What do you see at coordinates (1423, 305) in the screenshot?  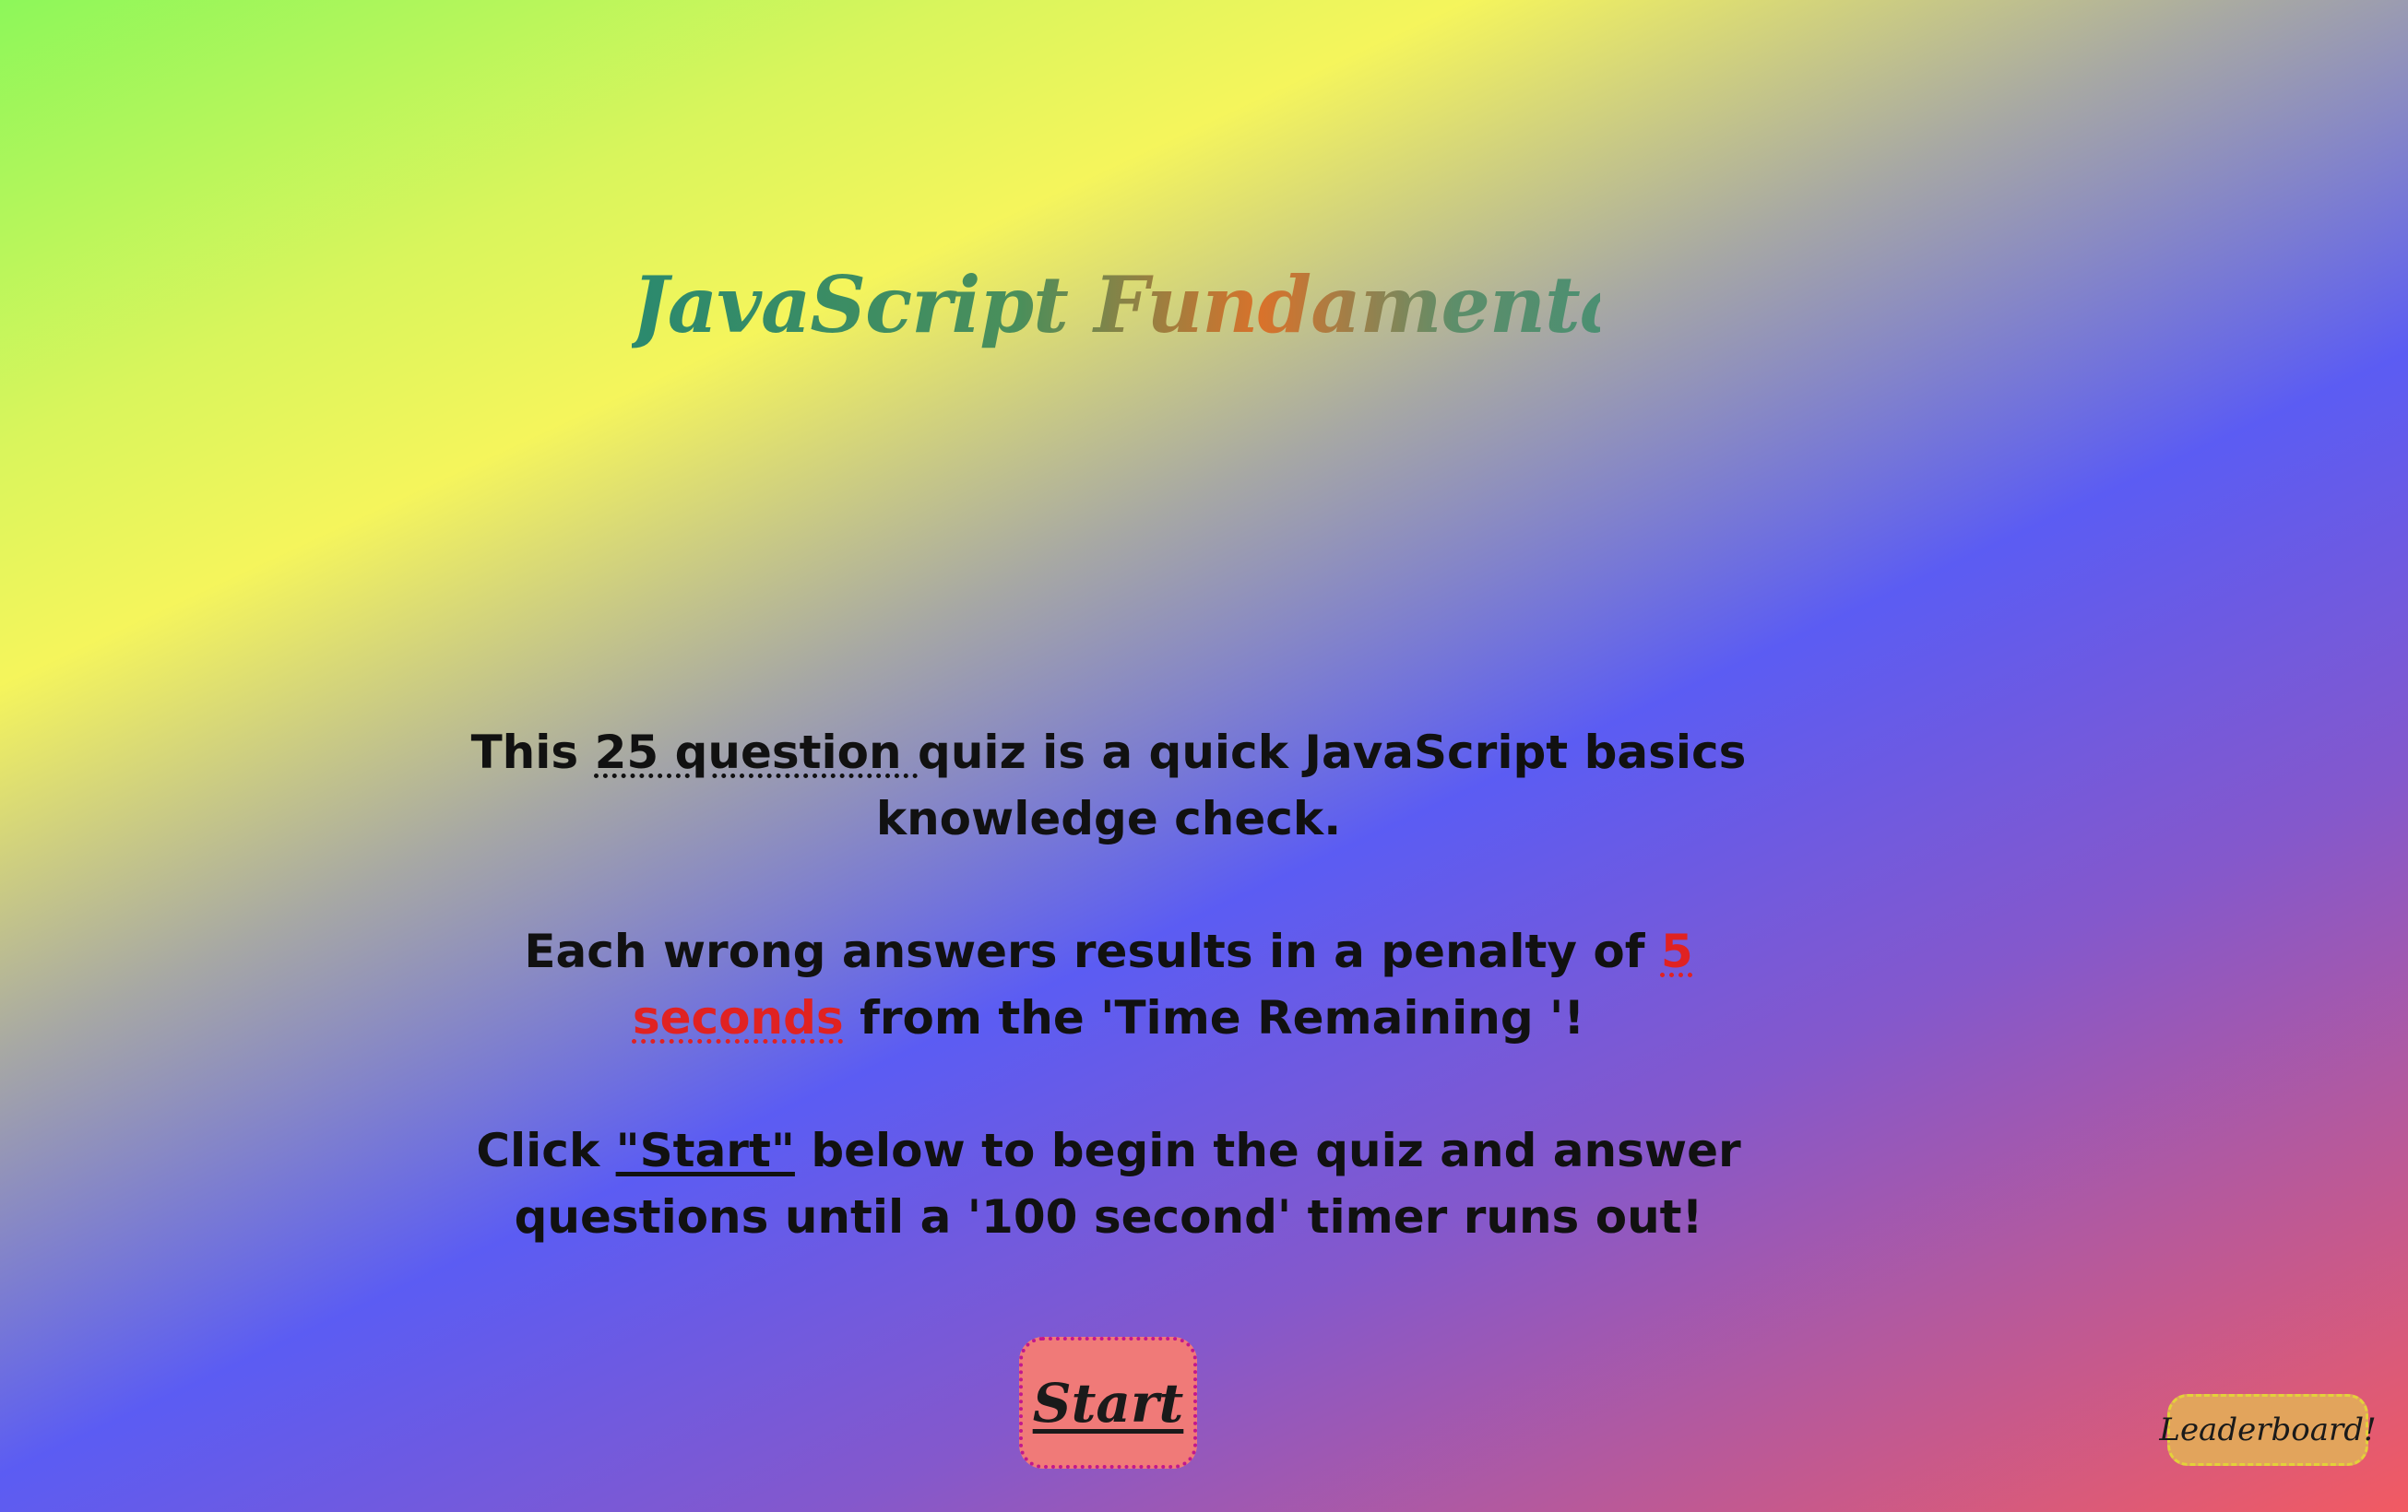 I see `page-title: JavaScript Fundamentals Timed Quiz` at bounding box center [1423, 305].